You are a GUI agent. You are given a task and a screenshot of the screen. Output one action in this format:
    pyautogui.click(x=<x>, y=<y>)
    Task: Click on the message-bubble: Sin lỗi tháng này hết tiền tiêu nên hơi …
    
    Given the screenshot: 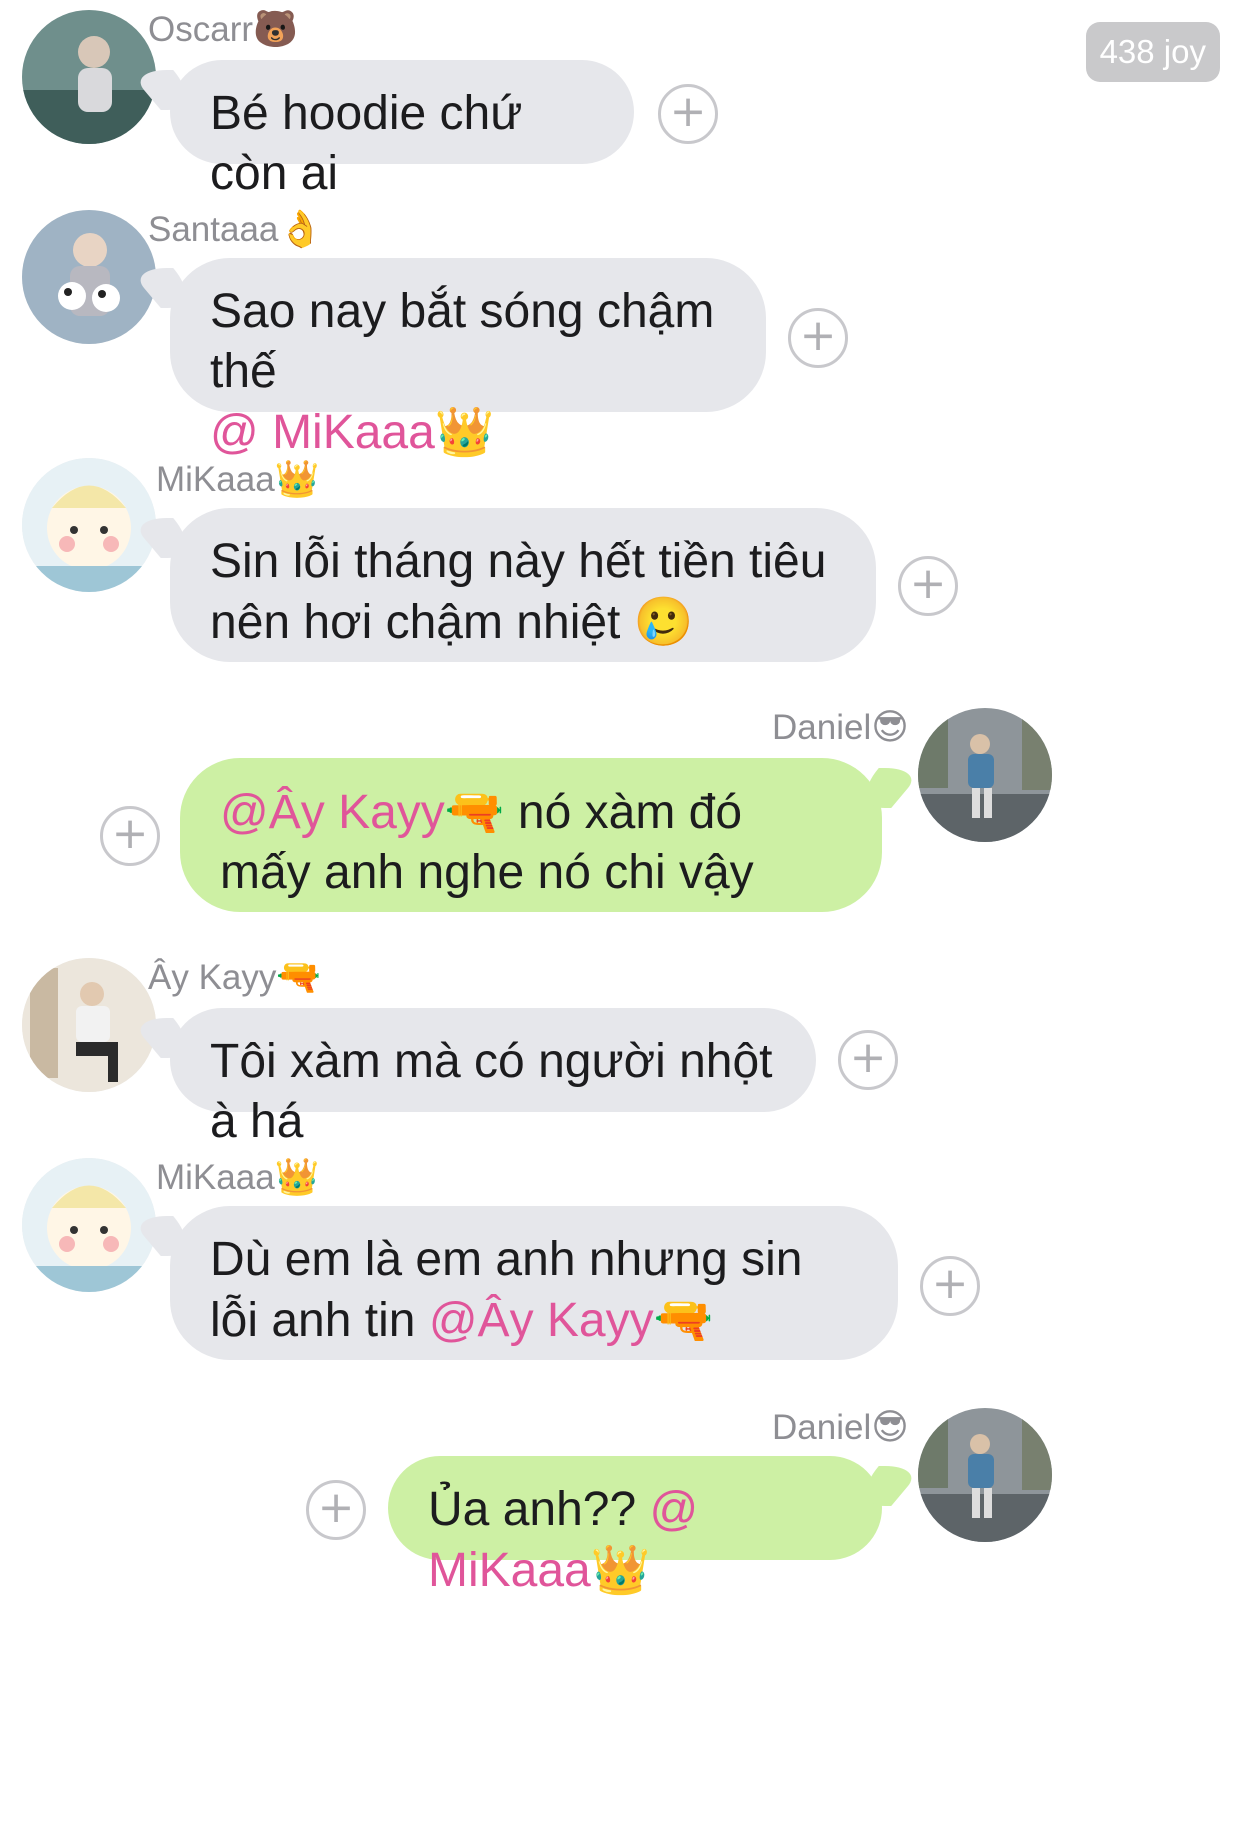 What is the action you would take?
    pyautogui.click(x=523, y=585)
    